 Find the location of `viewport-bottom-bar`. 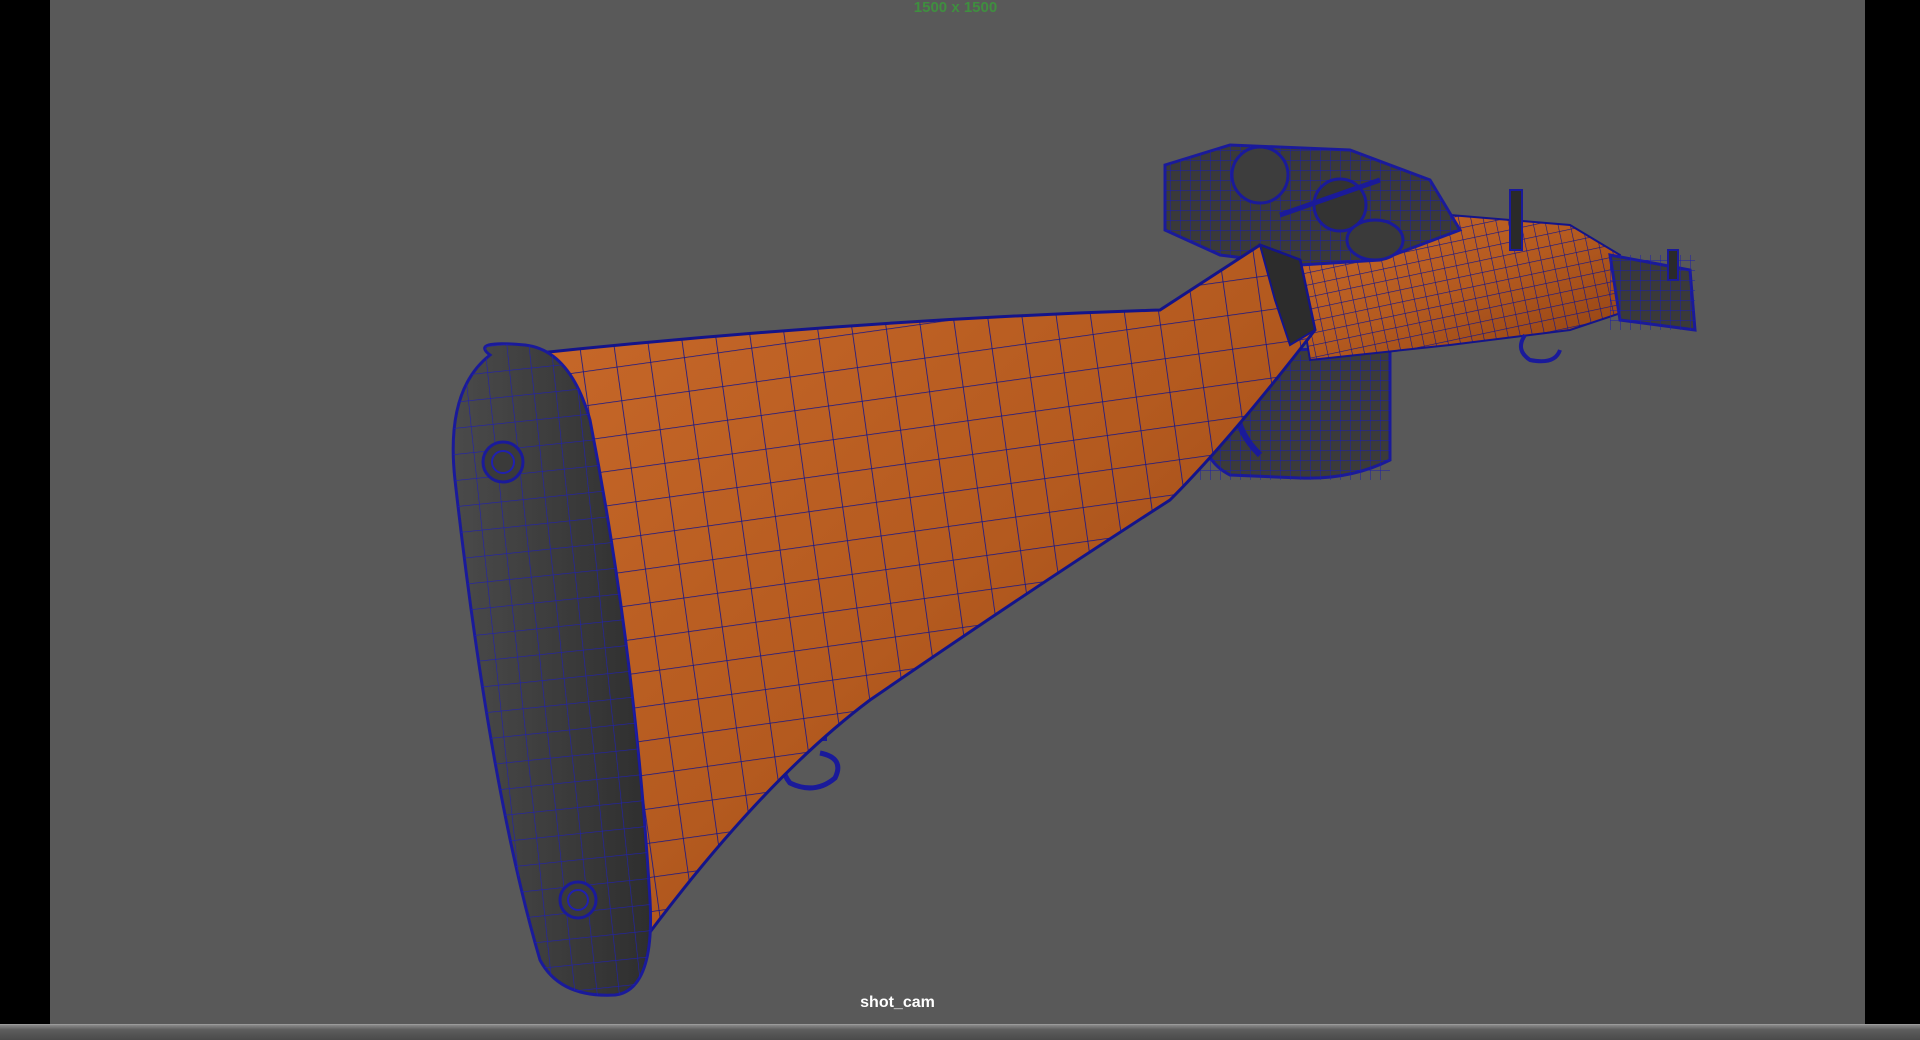

viewport-bottom-bar is located at coordinates (960, 1032).